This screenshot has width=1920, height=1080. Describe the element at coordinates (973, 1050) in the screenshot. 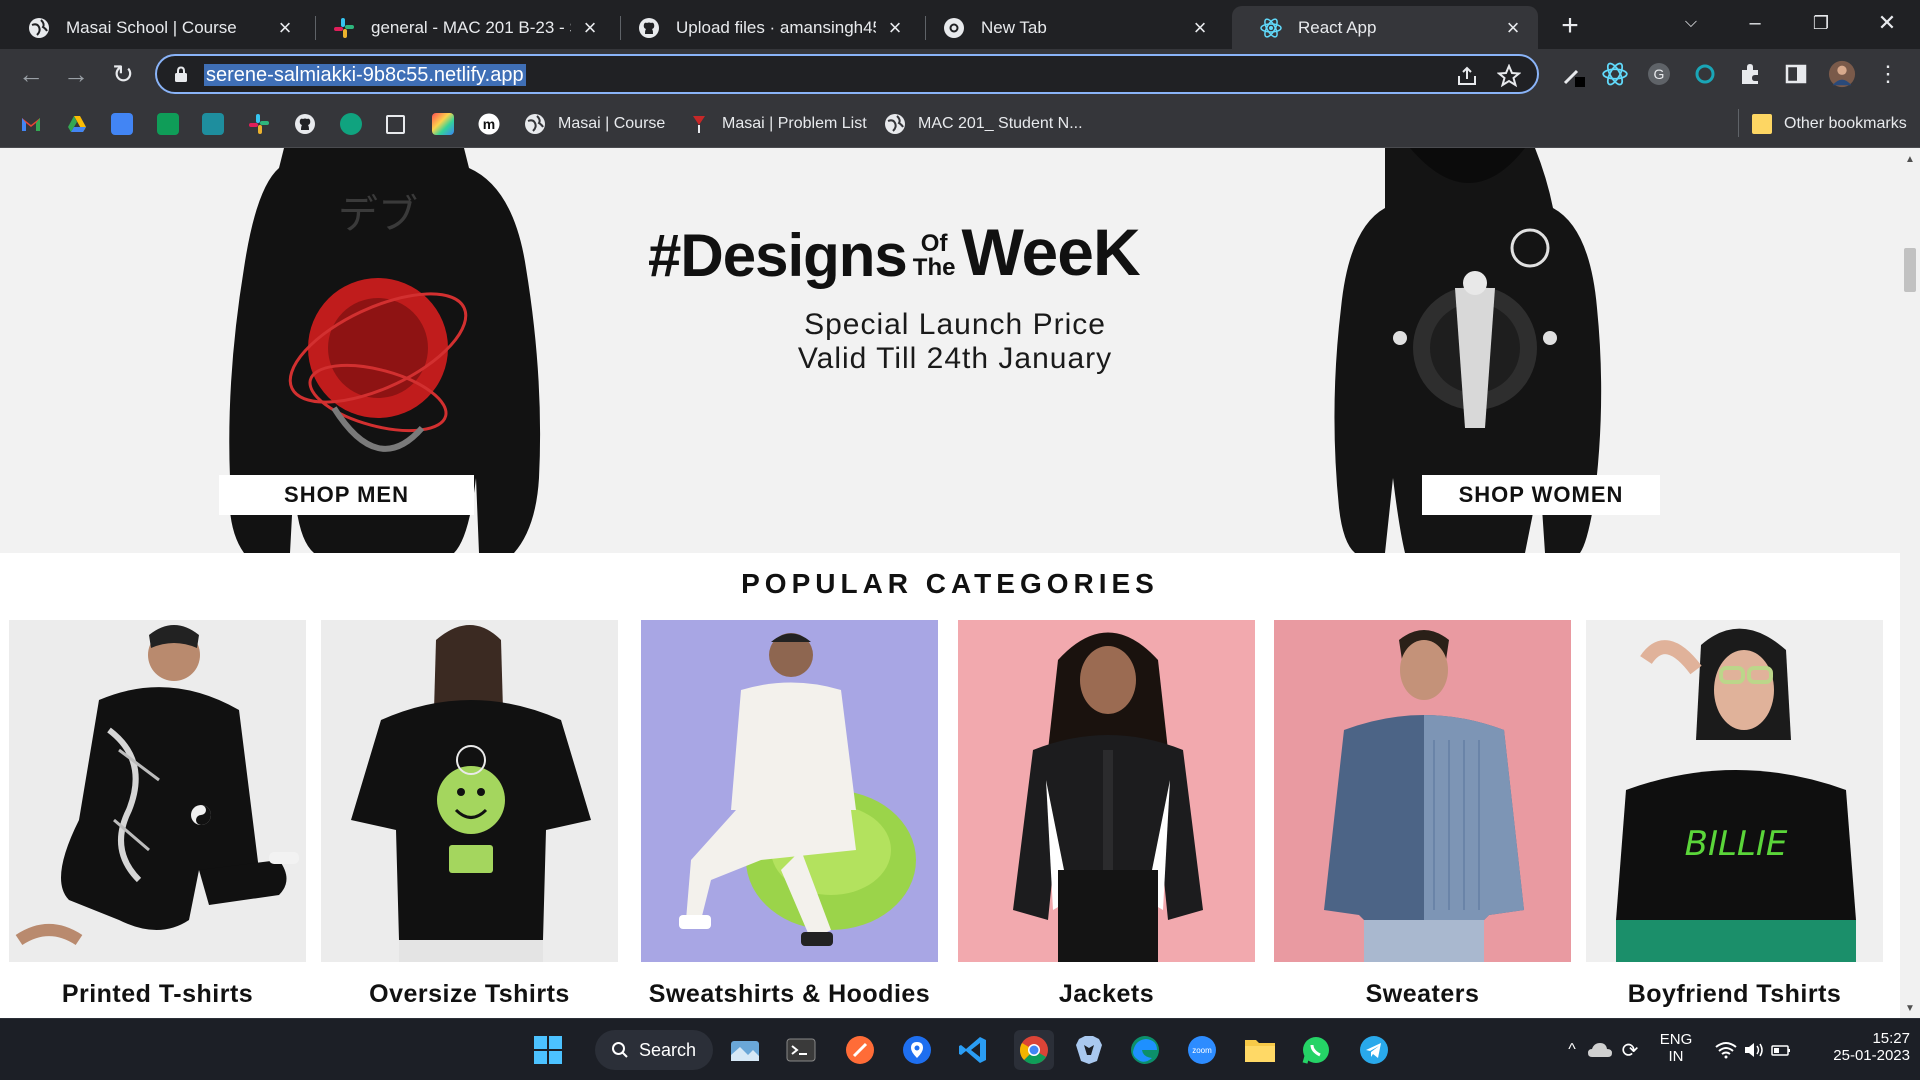

I see `vscode-icon` at that location.